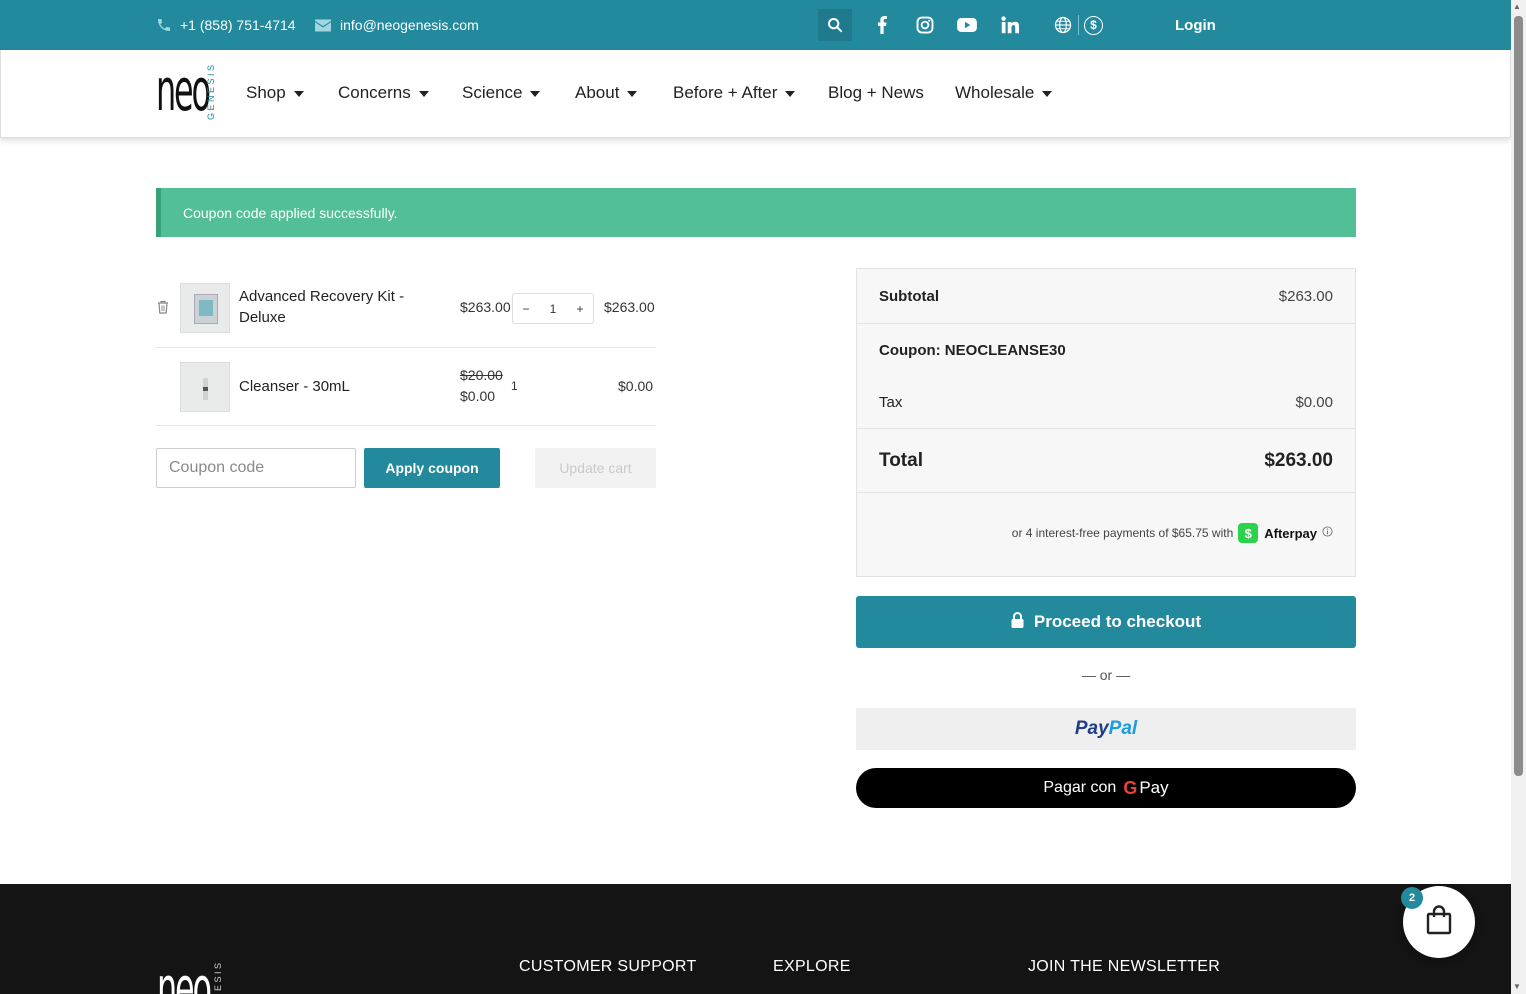  I want to click on footer-logo-subtitle: GENESIS, so click(218, 977).